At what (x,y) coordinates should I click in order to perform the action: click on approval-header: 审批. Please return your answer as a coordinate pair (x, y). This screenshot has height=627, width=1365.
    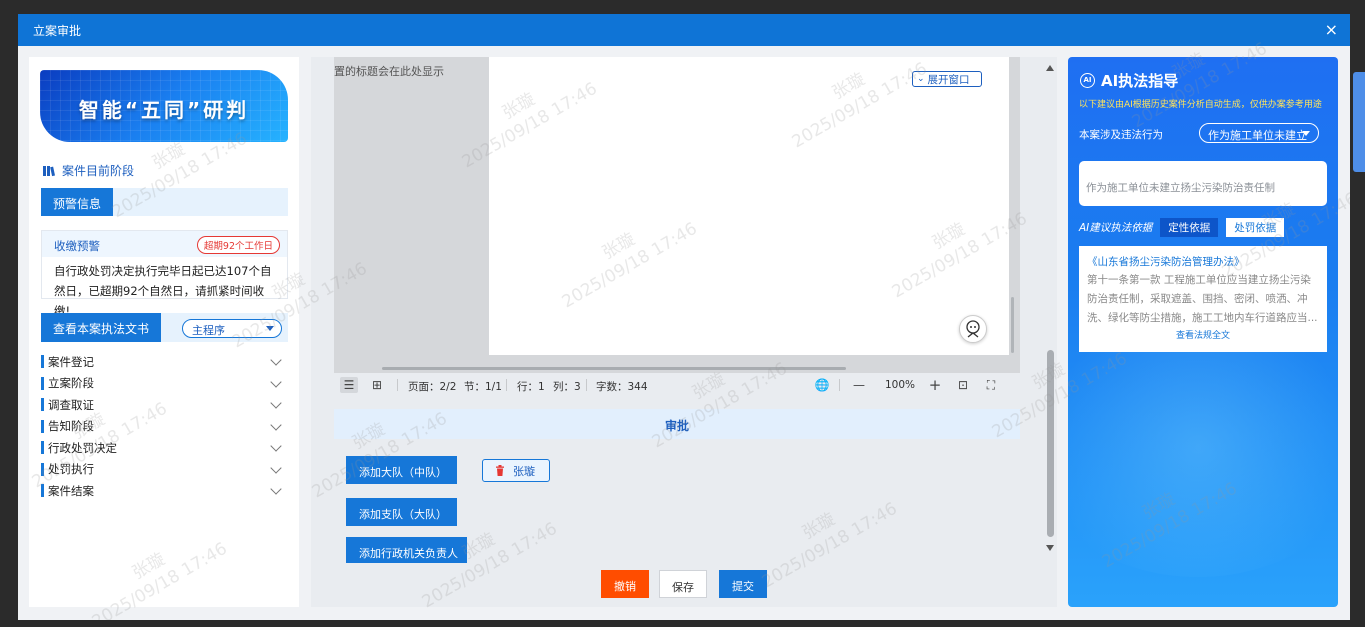
    Looking at the image, I should click on (677, 424).